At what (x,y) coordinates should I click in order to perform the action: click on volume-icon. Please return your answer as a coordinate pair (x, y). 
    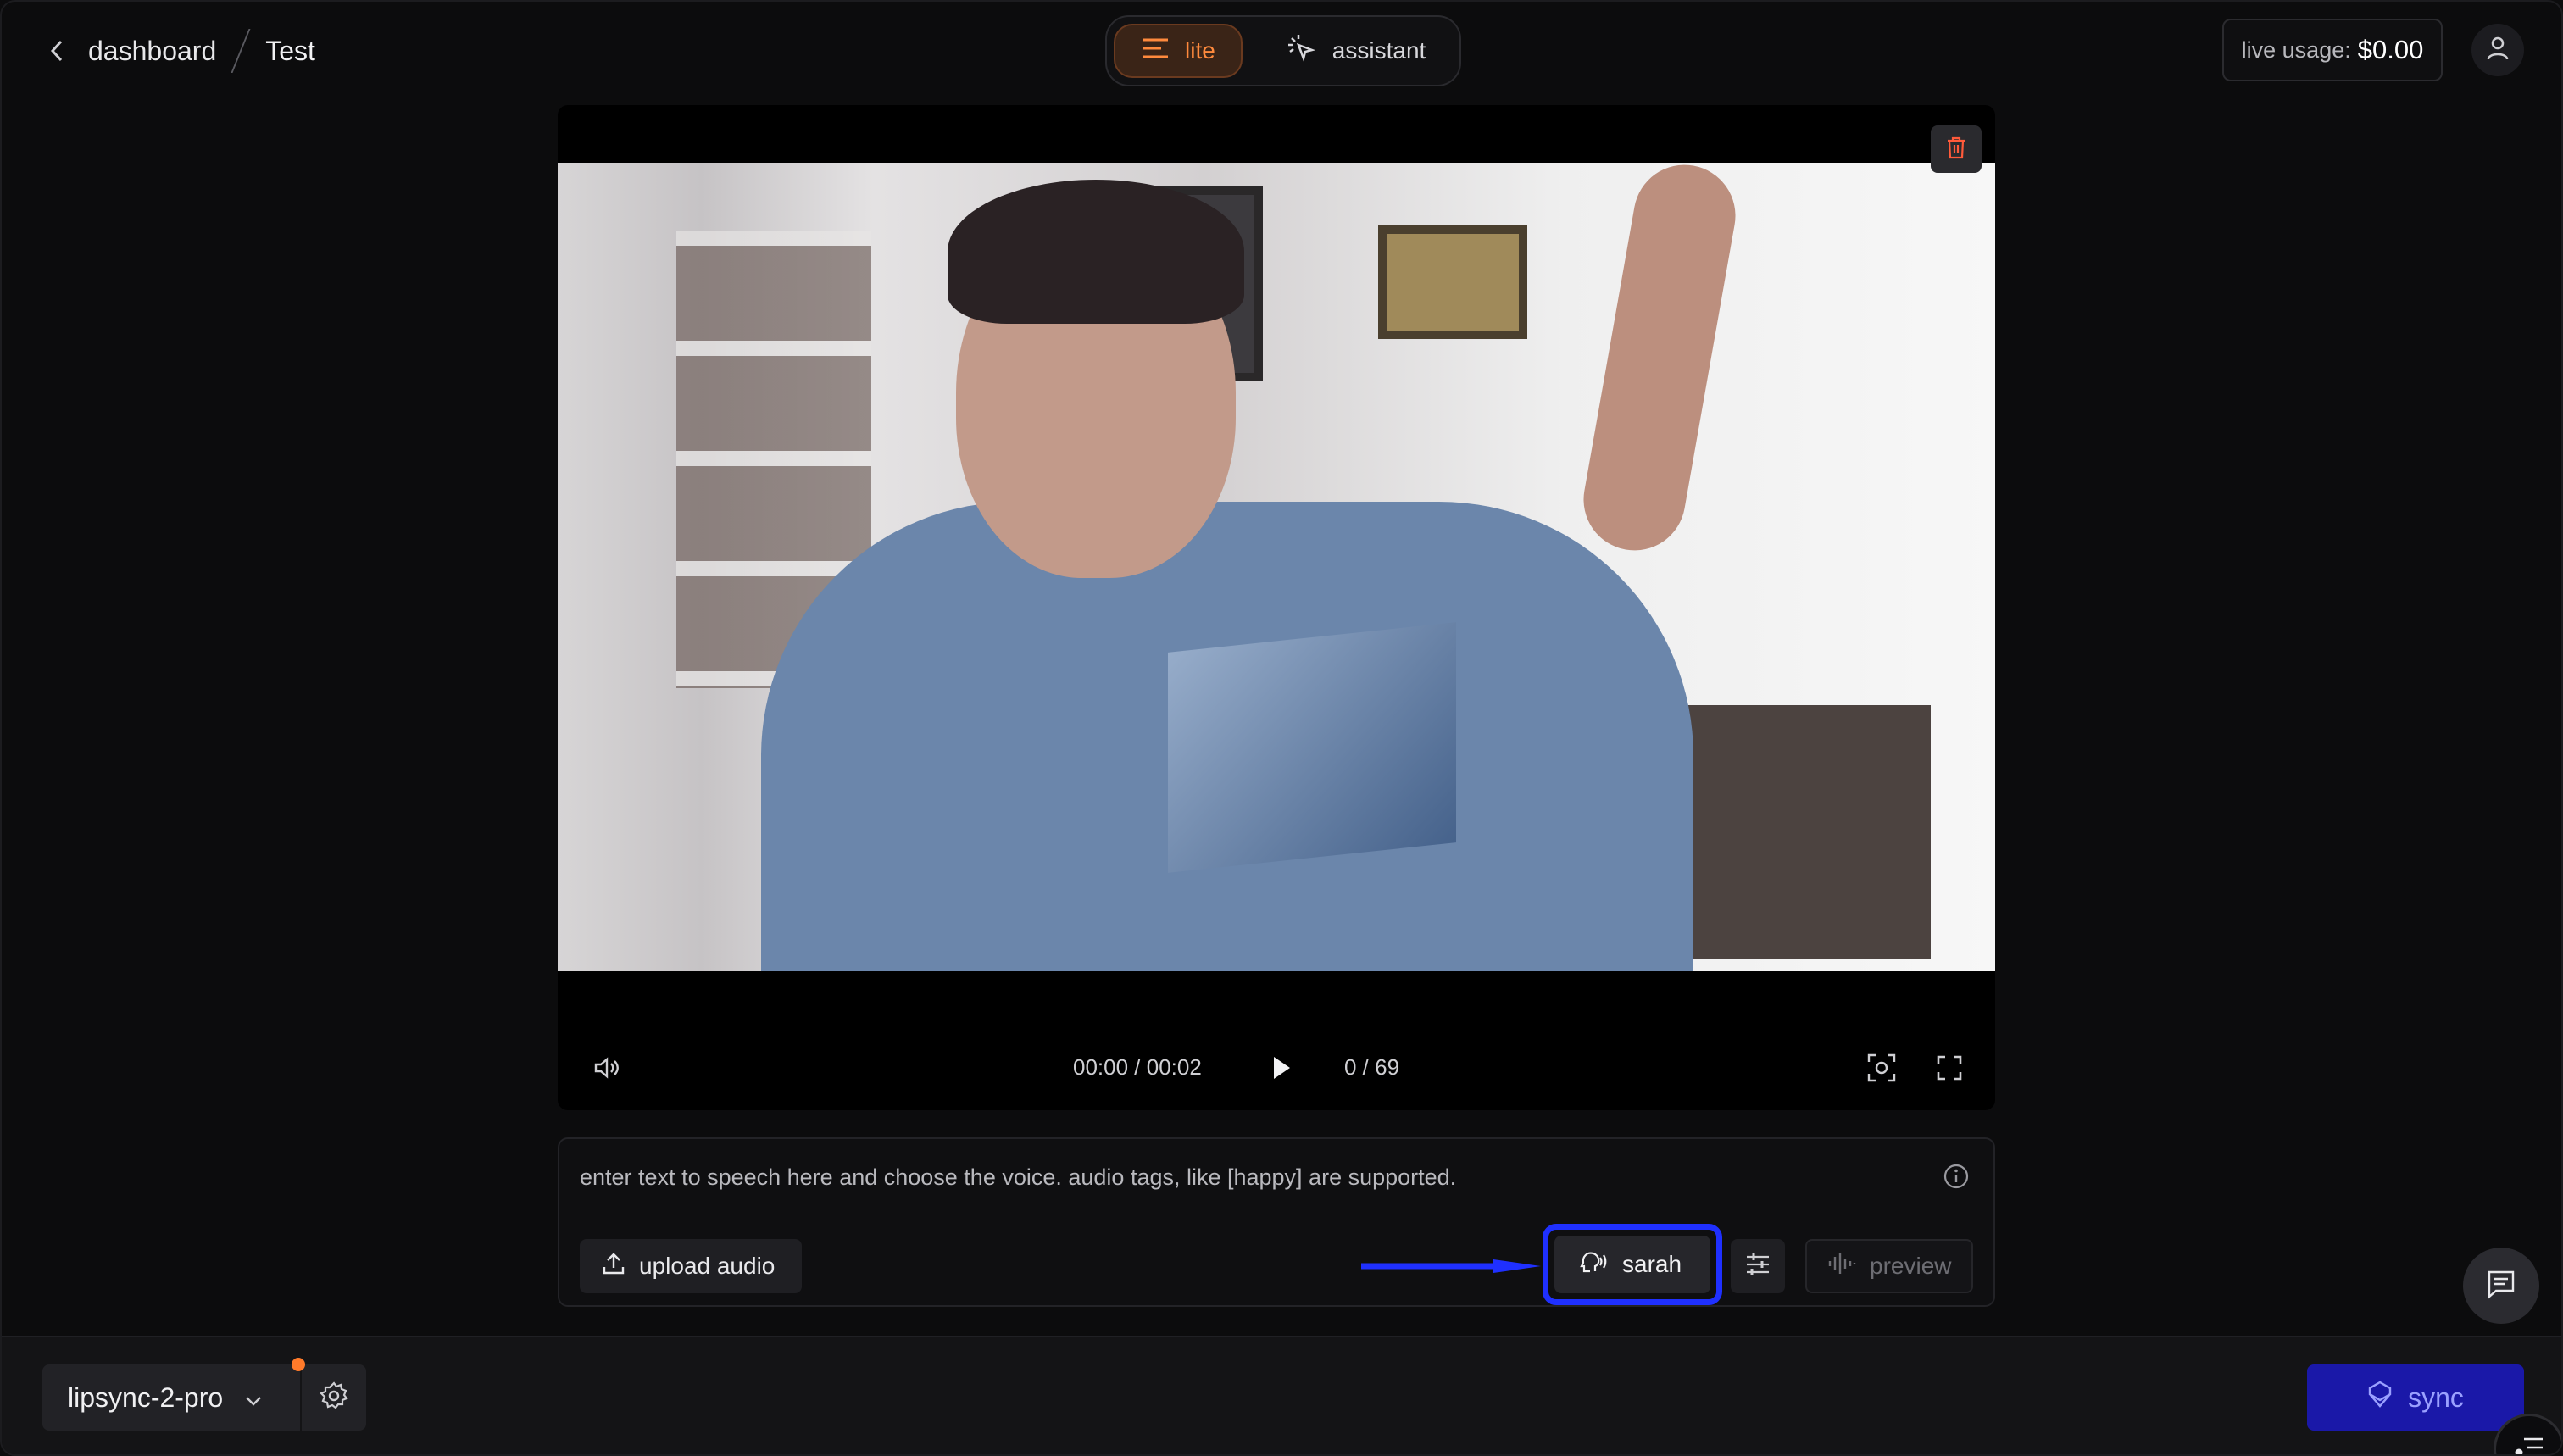
    Looking at the image, I should click on (606, 1070).